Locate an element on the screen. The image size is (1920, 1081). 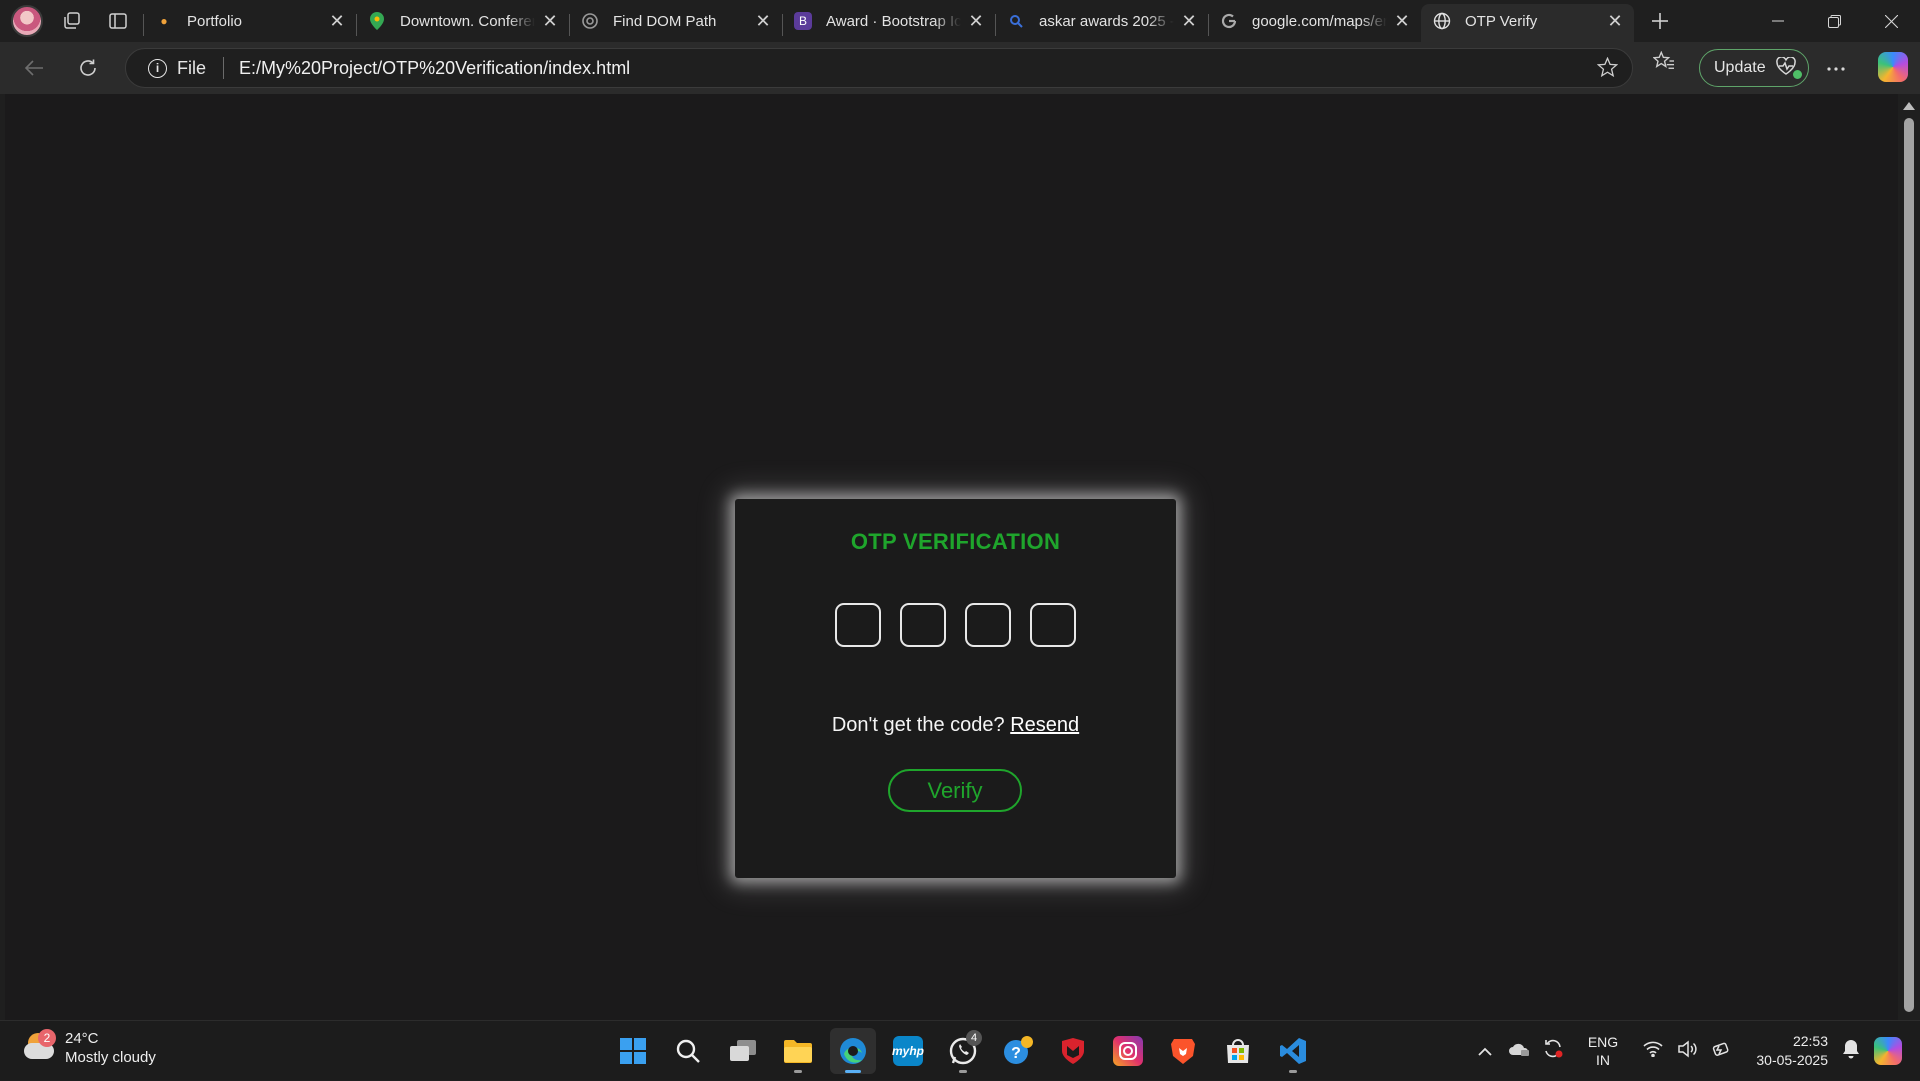
whatsapp-badge: 4 is located at coordinates (974, 1038).